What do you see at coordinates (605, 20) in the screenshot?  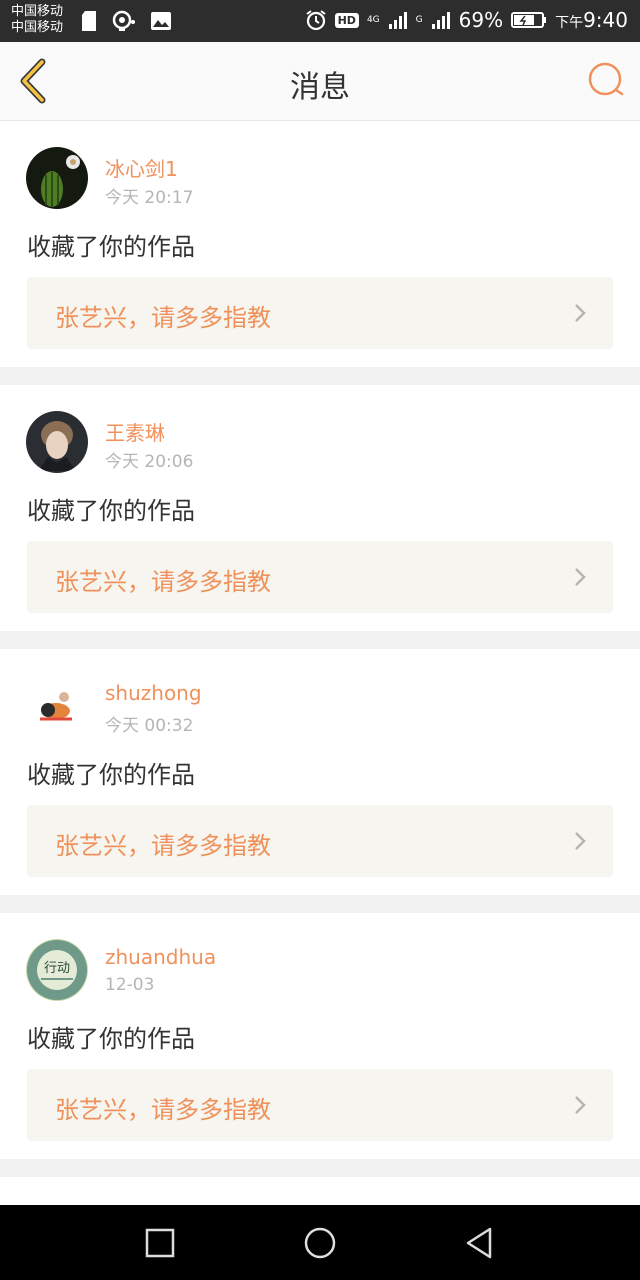 I see `clock-time: 9:40` at bounding box center [605, 20].